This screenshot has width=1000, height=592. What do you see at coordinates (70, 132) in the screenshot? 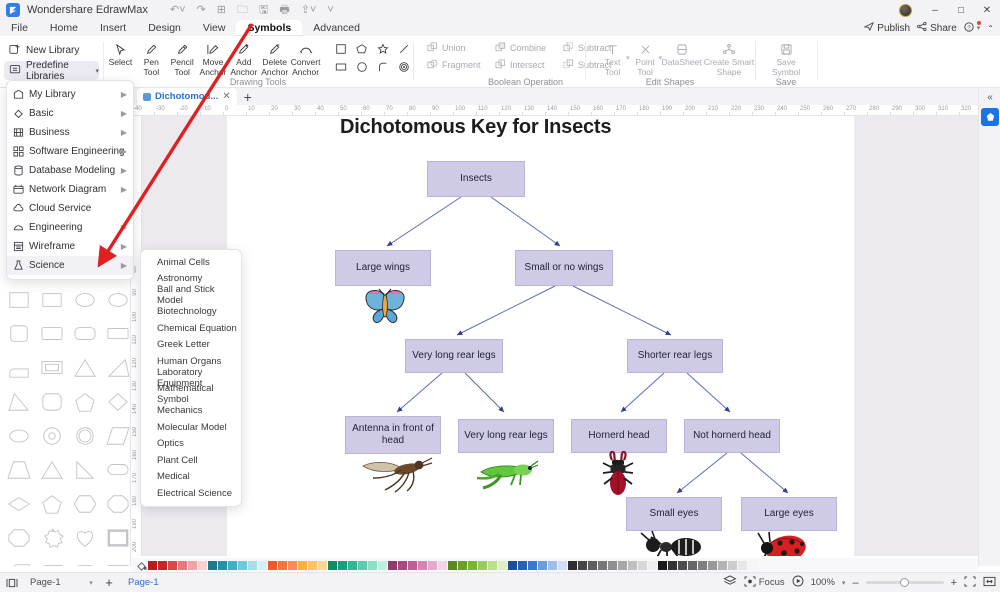
I see `library-item-business: Business ▶` at bounding box center [70, 132].